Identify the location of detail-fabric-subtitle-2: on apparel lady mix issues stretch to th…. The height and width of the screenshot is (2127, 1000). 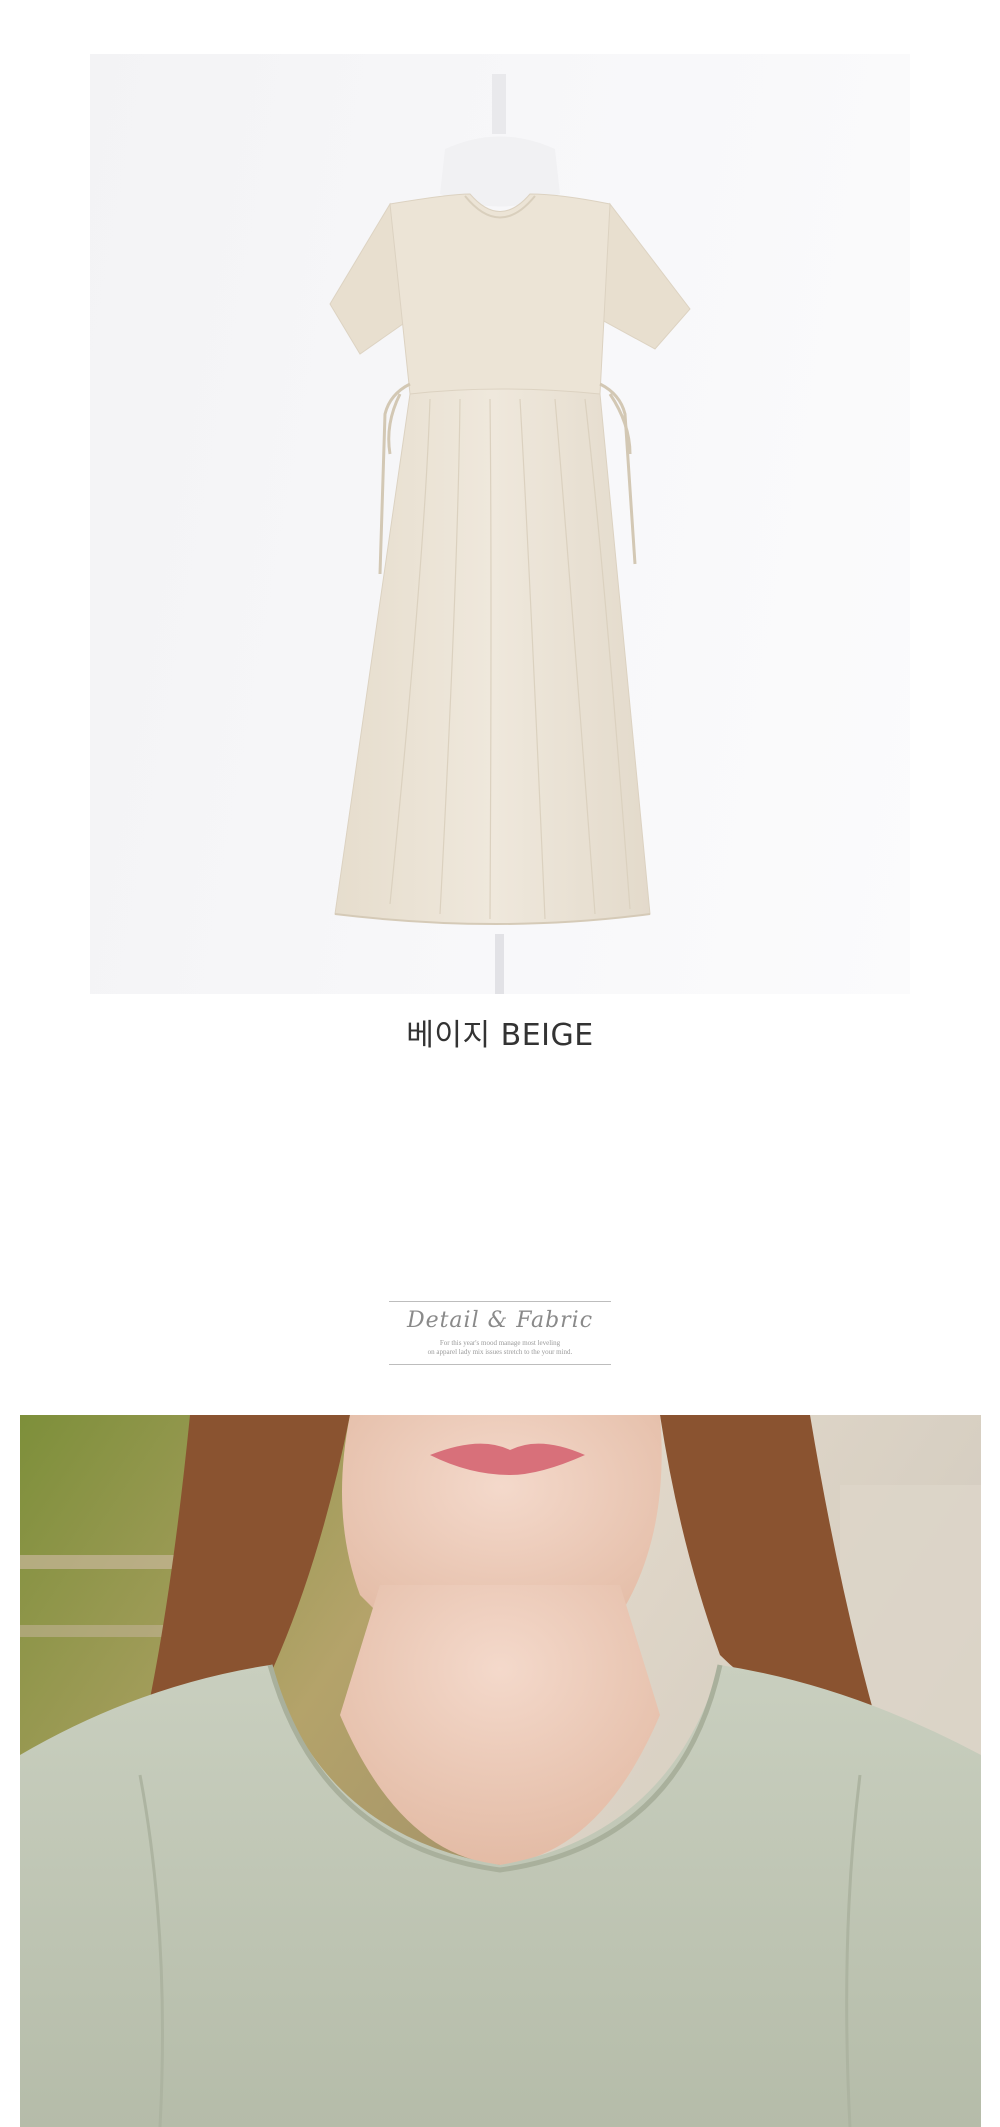
(500, 1352).